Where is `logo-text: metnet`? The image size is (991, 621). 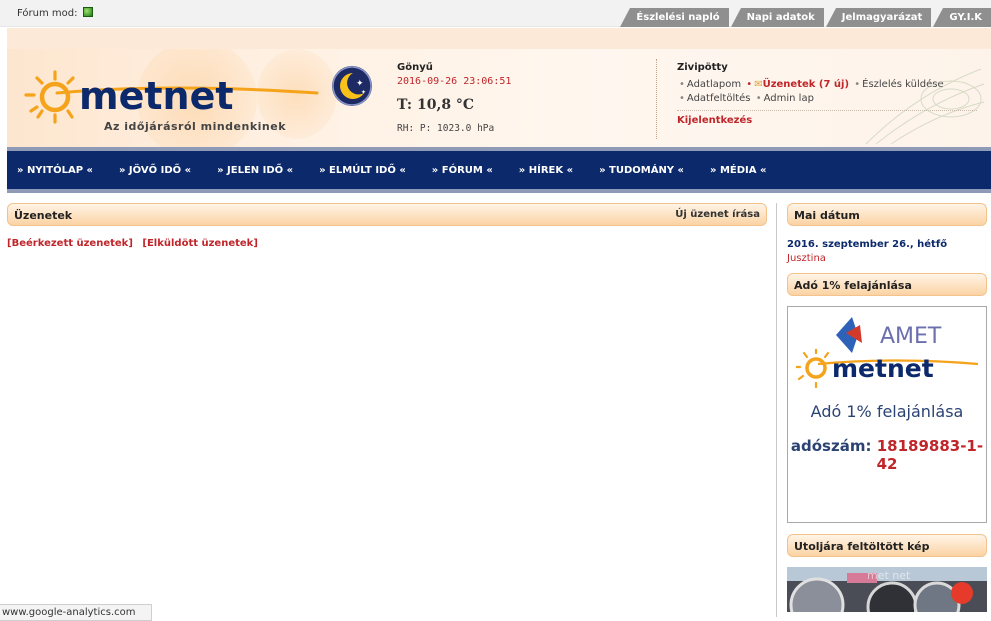 logo-text: metnet is located at coordinates (156, 96).